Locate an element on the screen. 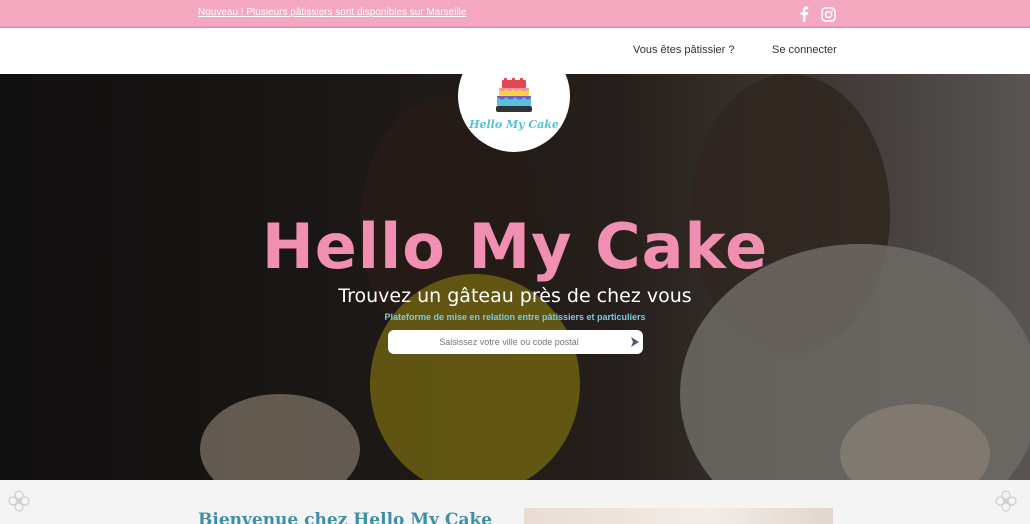 This screenshot has height=524, width=1030. flower-decoration-left-icon is located at coordinates (19, 501).